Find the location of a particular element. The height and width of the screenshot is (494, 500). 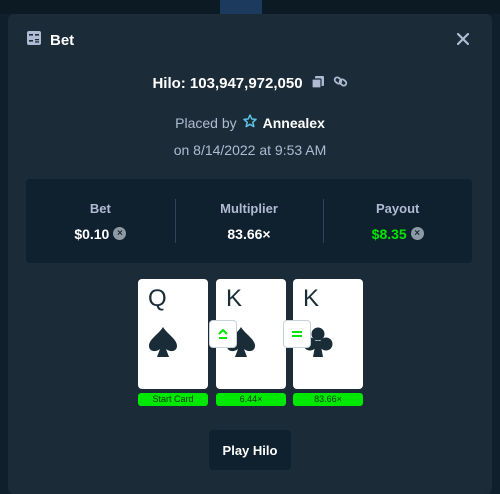

card-tag: Start Card is located at coordinates (173, 399).